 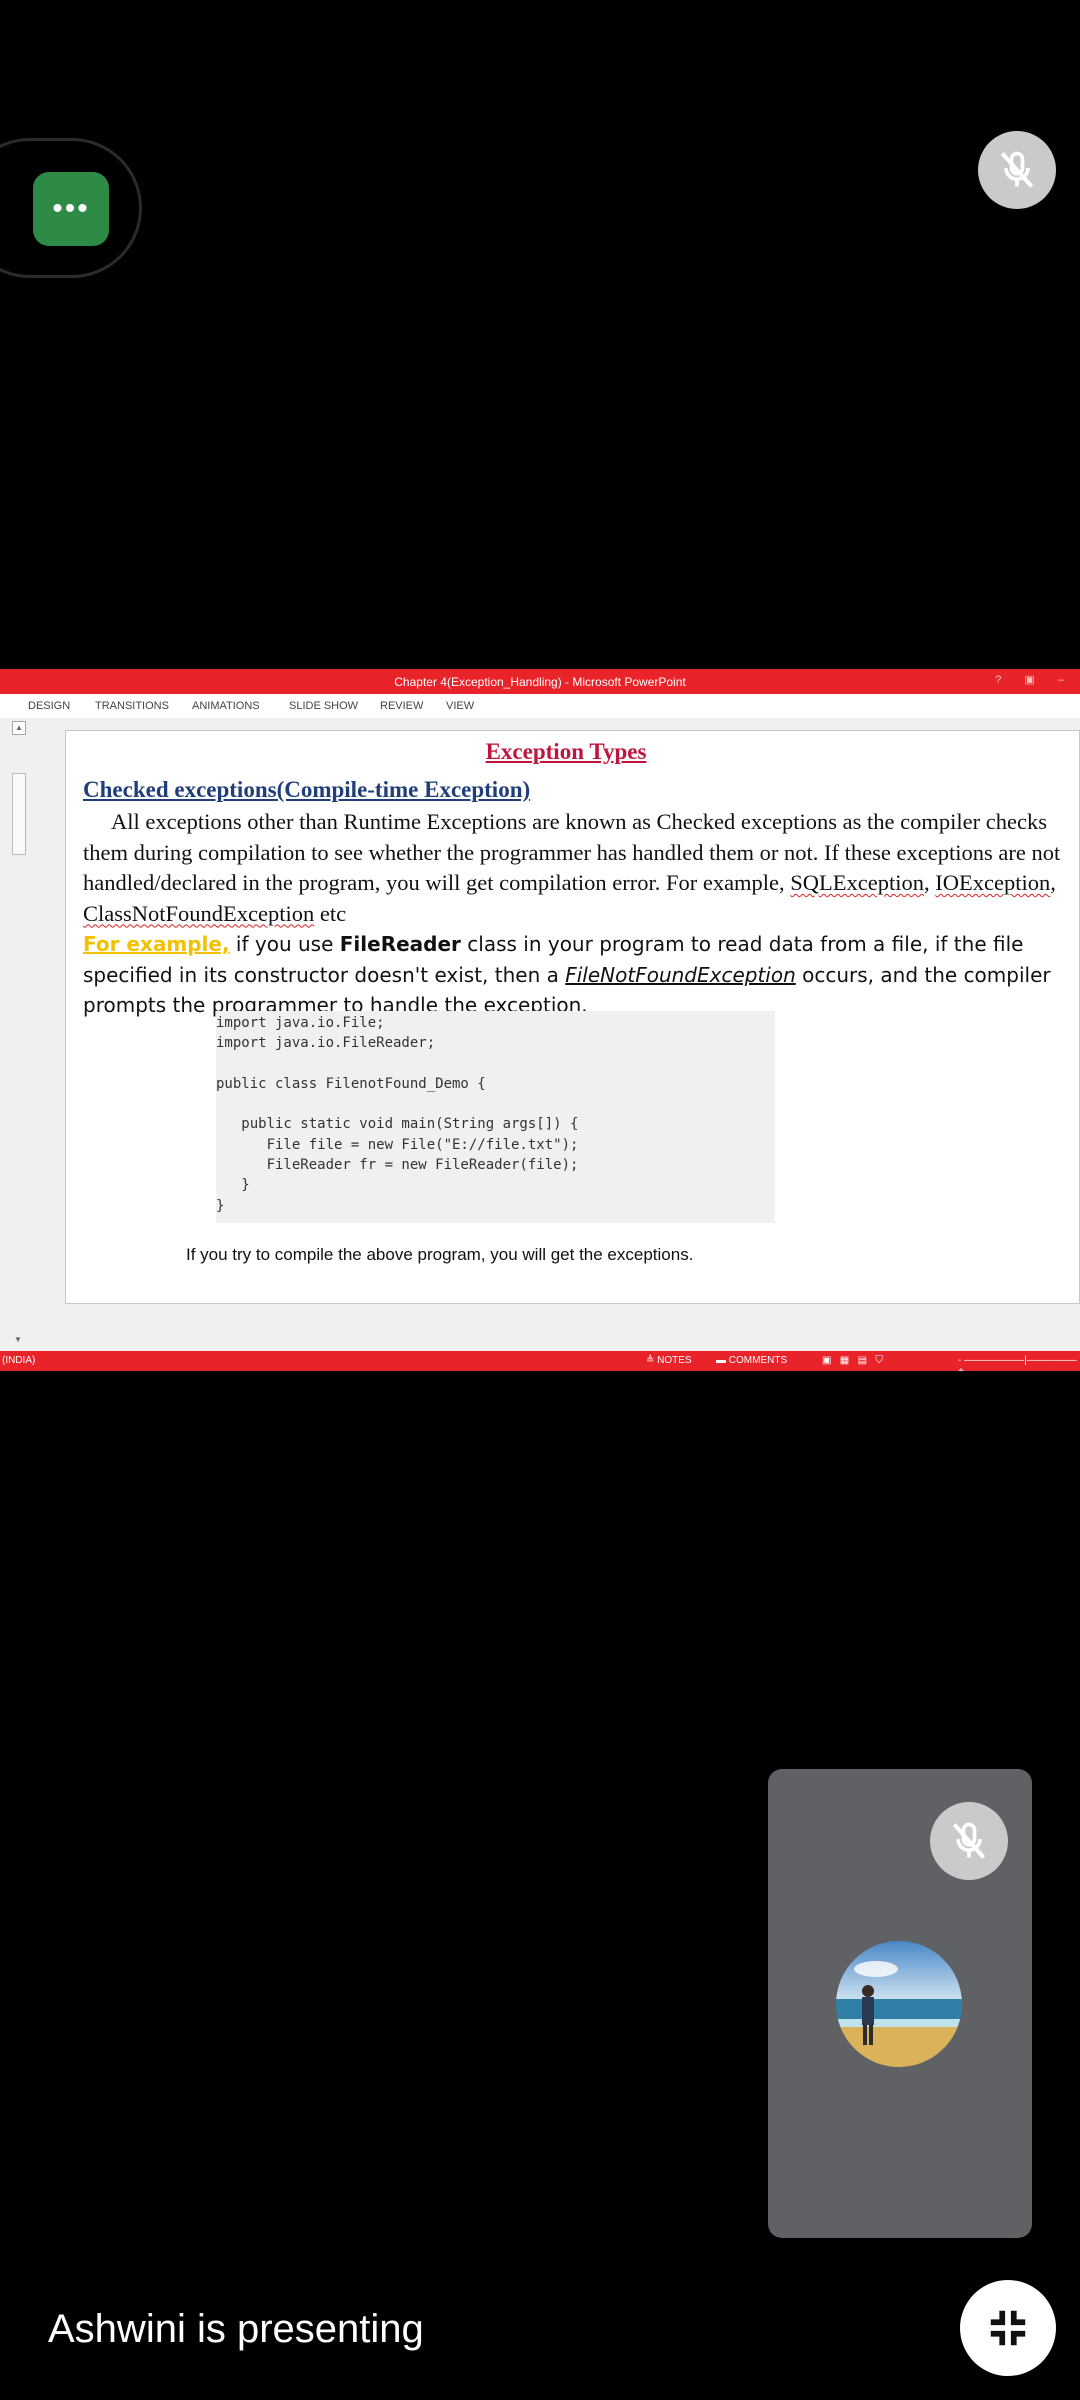 I want to click on notes-button: ≜ NOTES, so click(x=669, y=1360).